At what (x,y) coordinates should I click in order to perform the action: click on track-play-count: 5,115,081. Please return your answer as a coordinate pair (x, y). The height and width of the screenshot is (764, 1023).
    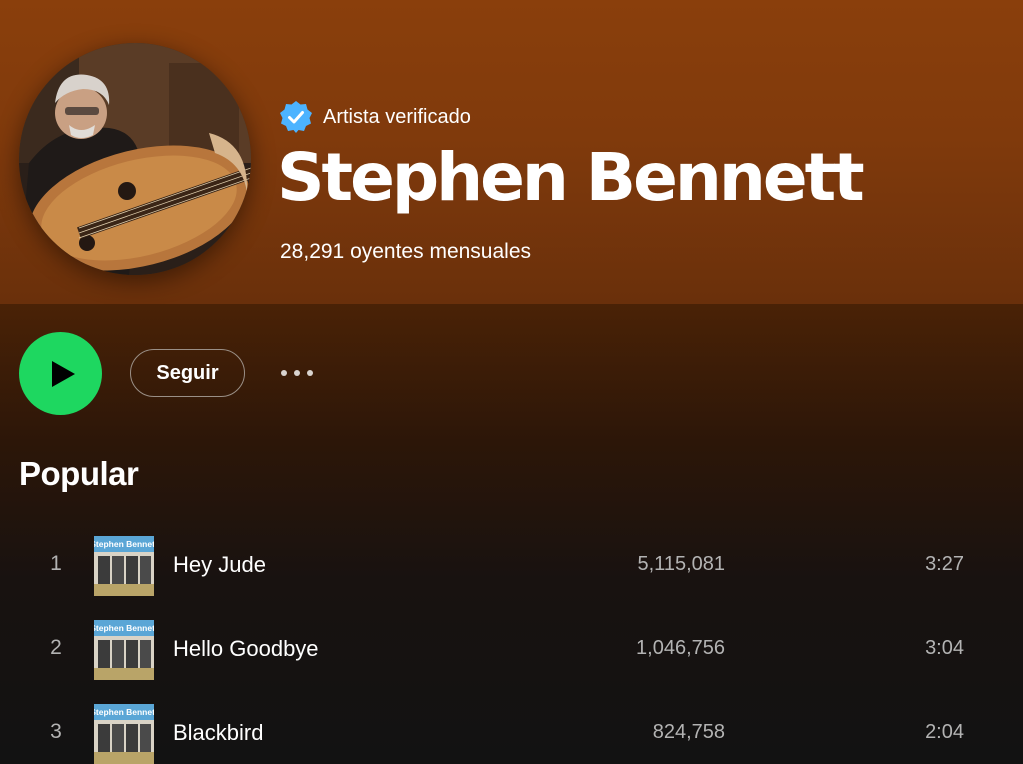
    Looking at the image, I should click on (681, 564).